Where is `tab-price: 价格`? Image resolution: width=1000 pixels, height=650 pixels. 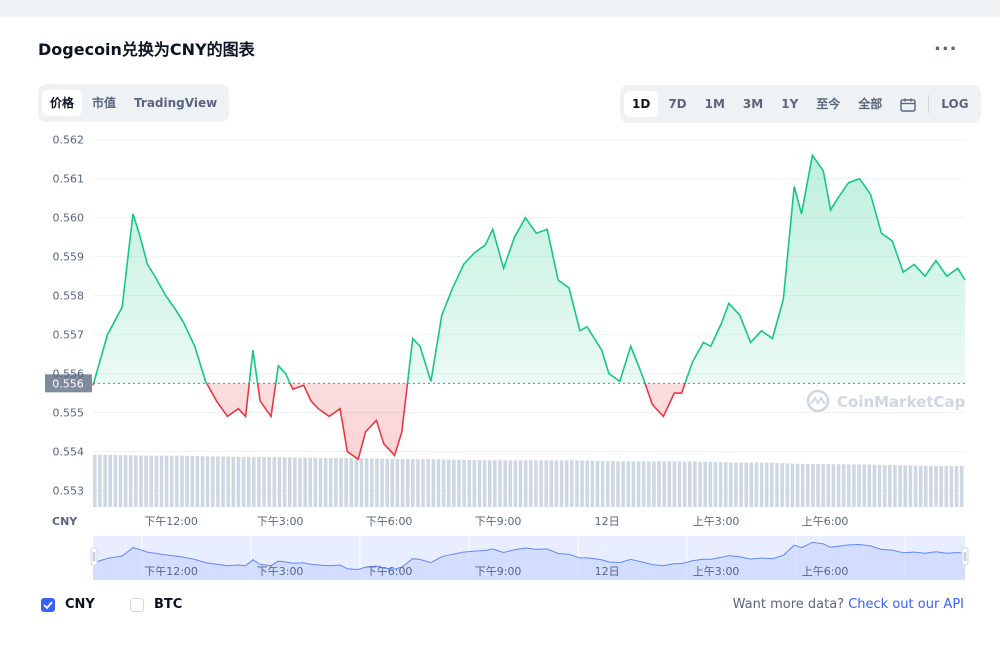
tab-price: 价格 is located at coordinates (62, 103).